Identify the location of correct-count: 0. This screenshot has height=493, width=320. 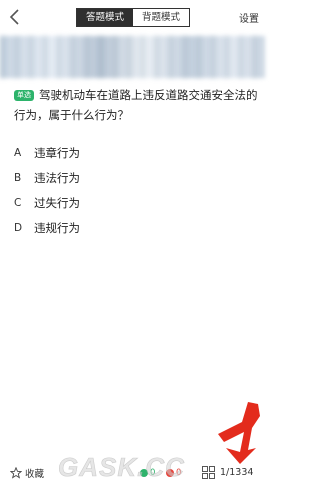
(147, 473).